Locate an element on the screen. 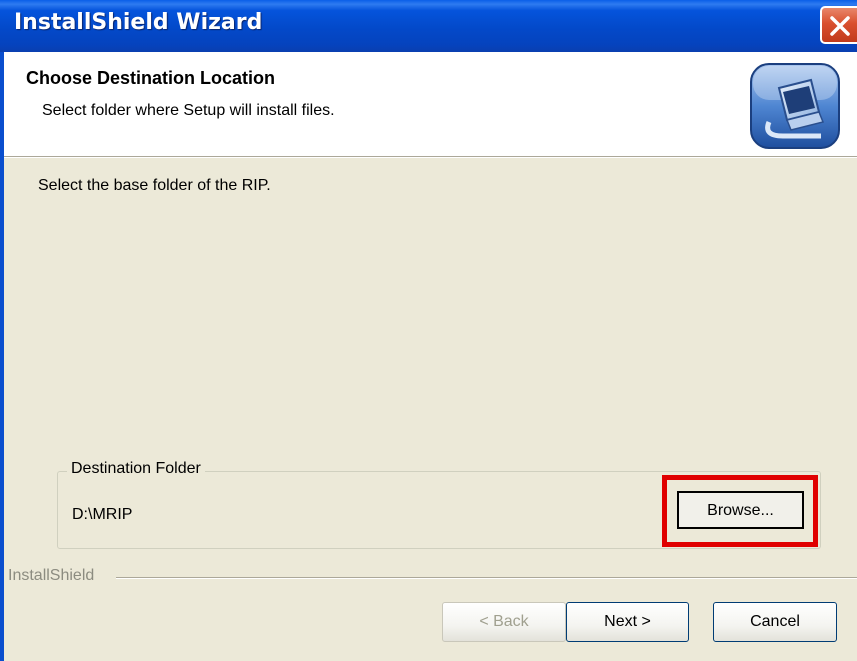 The height and width of the screenshot is (661, 857). window-title: InstallShield Wizard is located at coordinates (138, 22).